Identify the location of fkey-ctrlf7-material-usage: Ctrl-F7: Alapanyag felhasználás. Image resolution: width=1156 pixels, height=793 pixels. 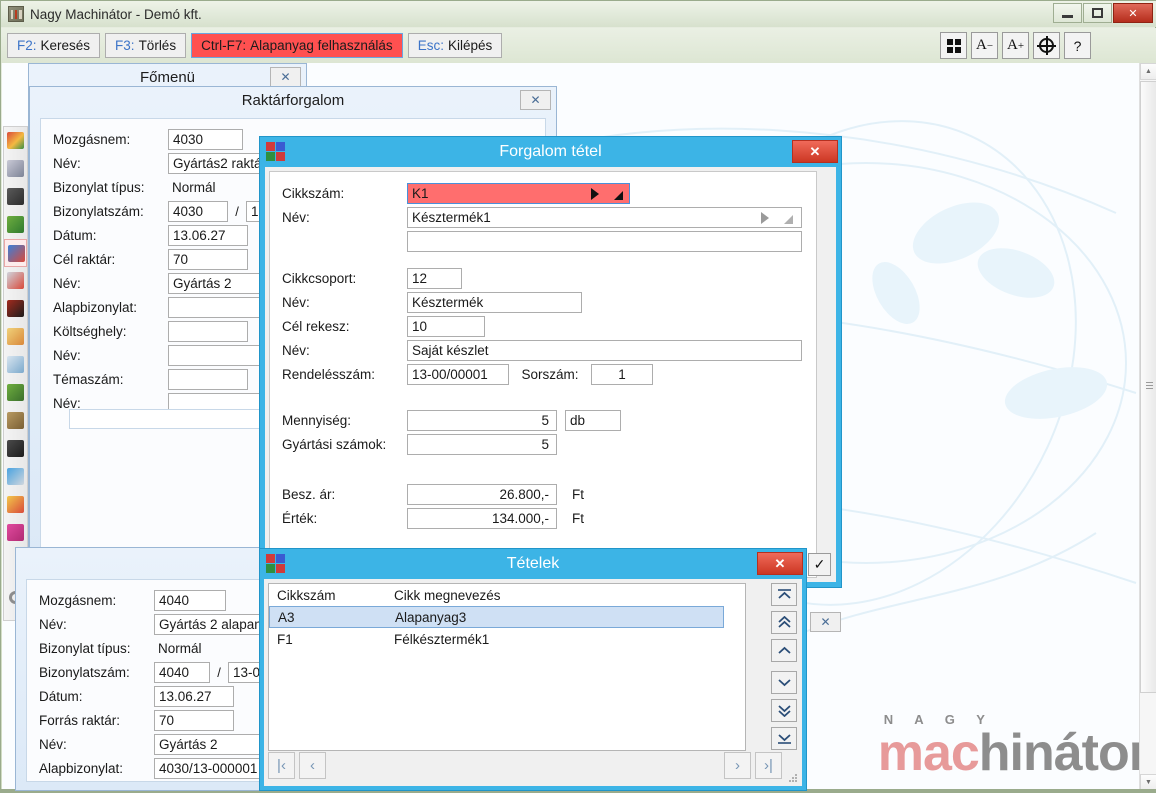
(297, 45).